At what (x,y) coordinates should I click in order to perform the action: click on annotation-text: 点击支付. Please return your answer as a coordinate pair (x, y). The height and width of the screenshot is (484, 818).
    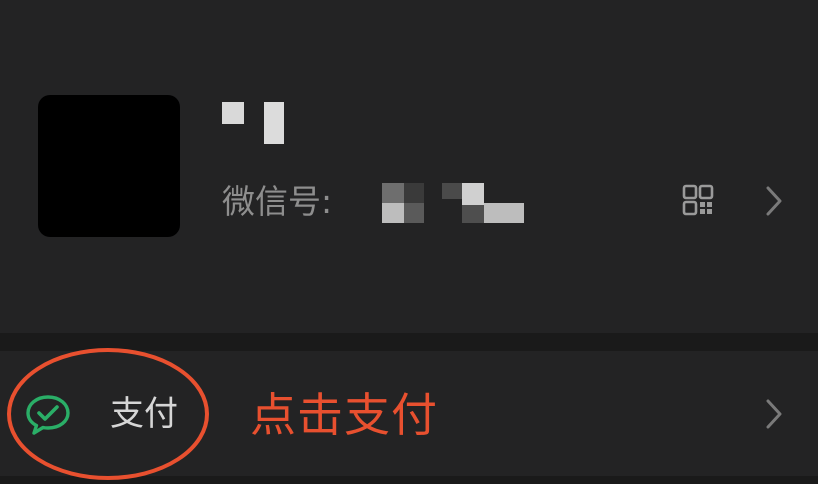
    Looking at the image, I should click on (344, 415).